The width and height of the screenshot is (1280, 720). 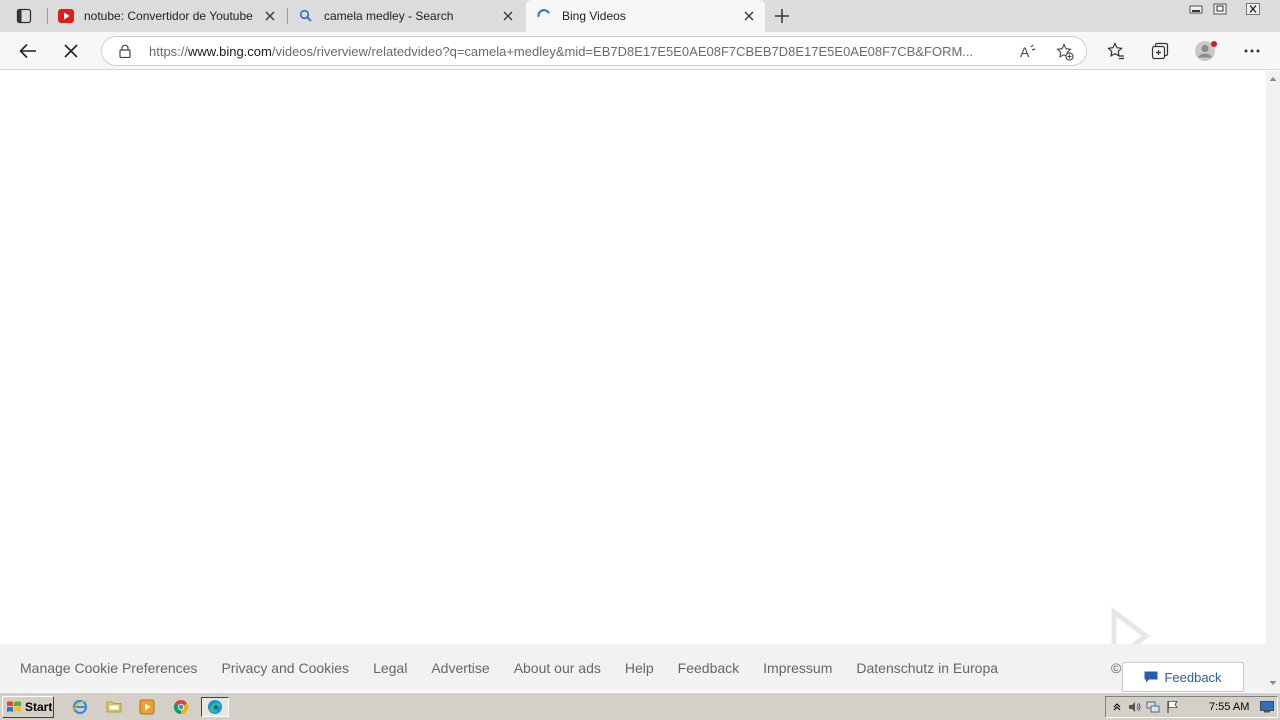 What do you see at coordinates (1116, 668) in the screenshot?
I see `copyright-text: ©` at bounding box center [1116, 668].